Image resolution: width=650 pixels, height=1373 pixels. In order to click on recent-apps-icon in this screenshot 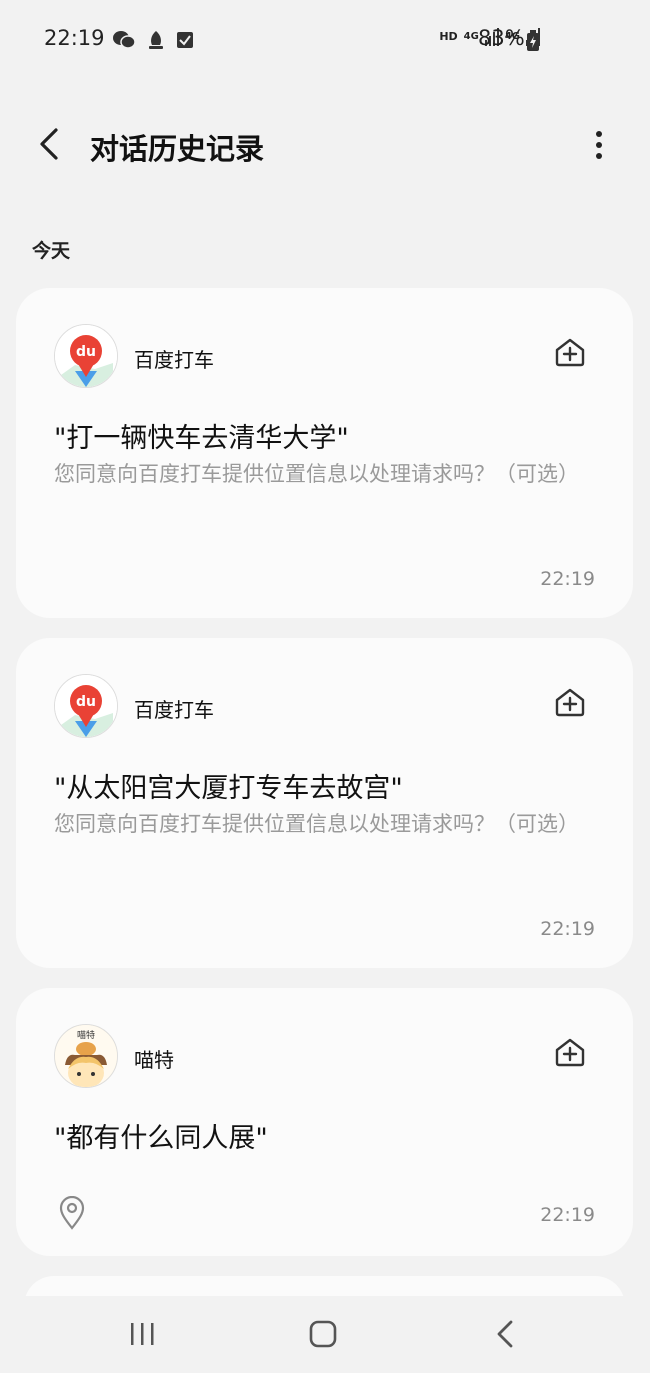, I will do `click(142, 1334)`.